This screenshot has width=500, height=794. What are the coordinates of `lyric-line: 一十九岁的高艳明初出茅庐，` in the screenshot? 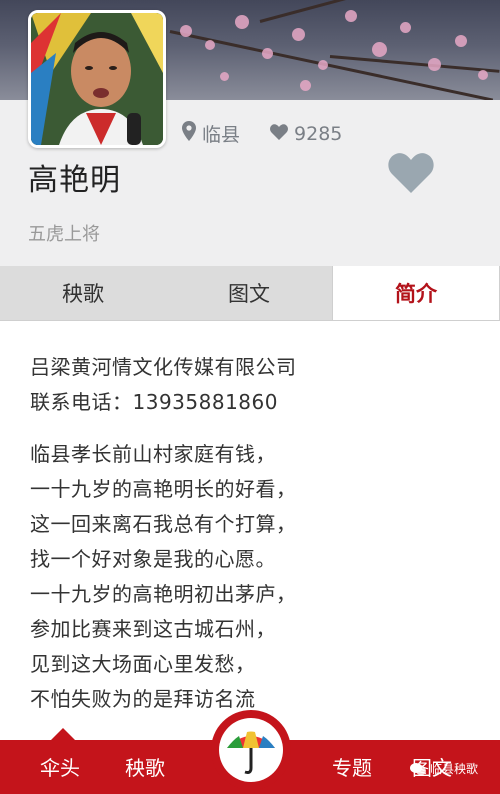 It's located at (163, 594).